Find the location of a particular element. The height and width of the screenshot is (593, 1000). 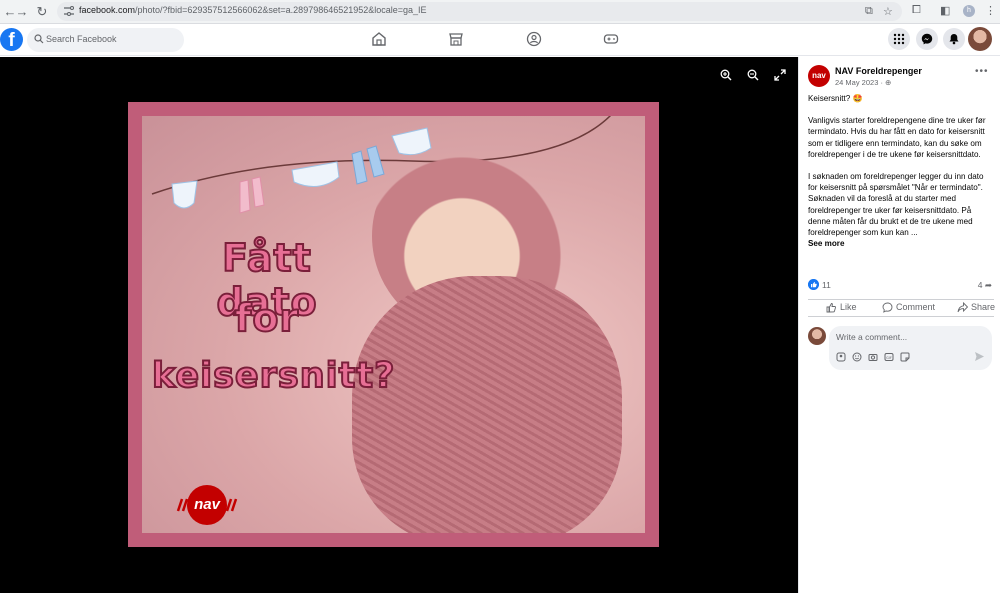

reload-icon: ↻ is located at coordinates (42, 12).